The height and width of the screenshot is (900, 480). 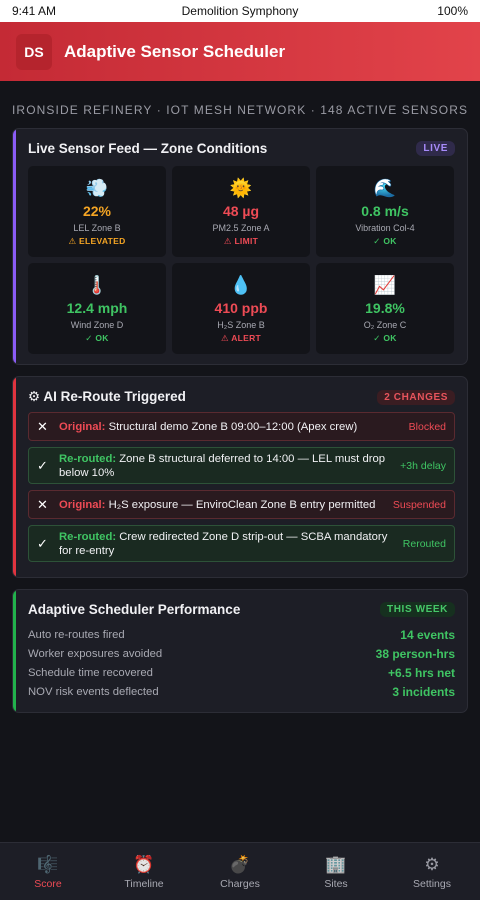 I want to click on app-header: DS Adaptive Sensor Scheduler, so click(x=240, y=51).